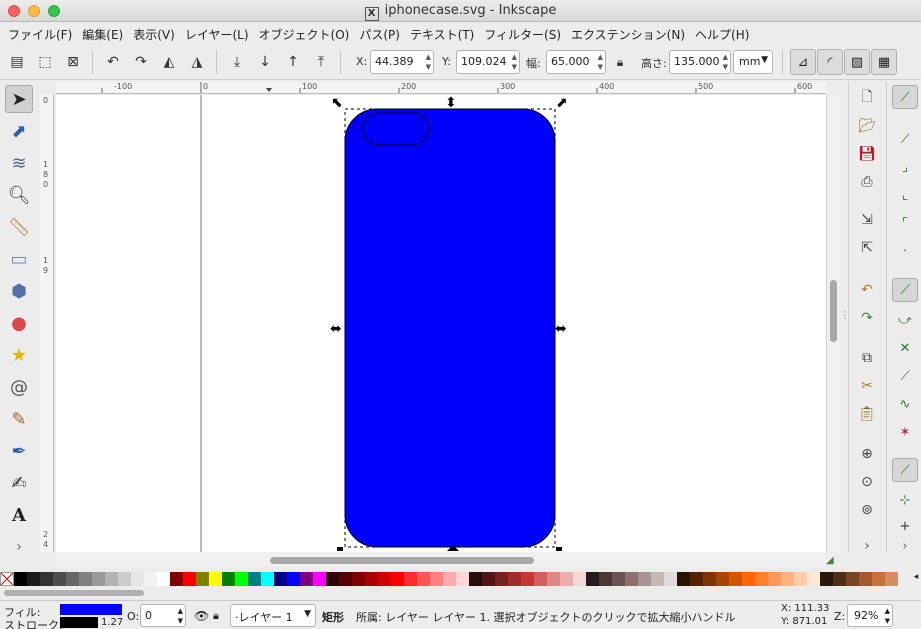 This screenshot has height=629, width=921. What do you see at coordinates (216, 616) in the screenshot?
I see `layer-lock-icon: 🔒︎` at bounding box center [216, 616].